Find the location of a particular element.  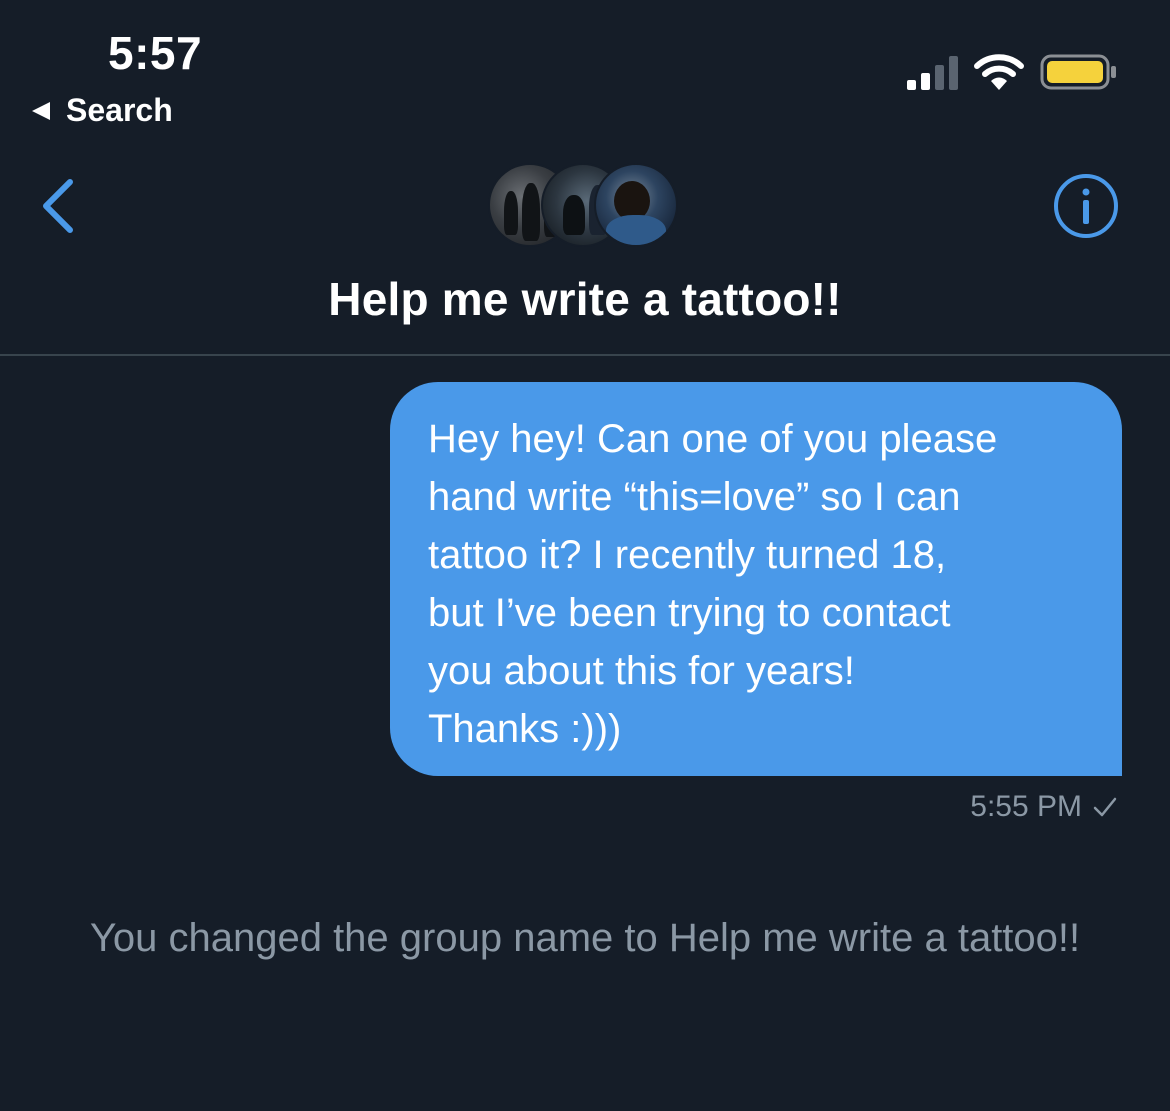

group-avatars is located at coordinates (583, 205).